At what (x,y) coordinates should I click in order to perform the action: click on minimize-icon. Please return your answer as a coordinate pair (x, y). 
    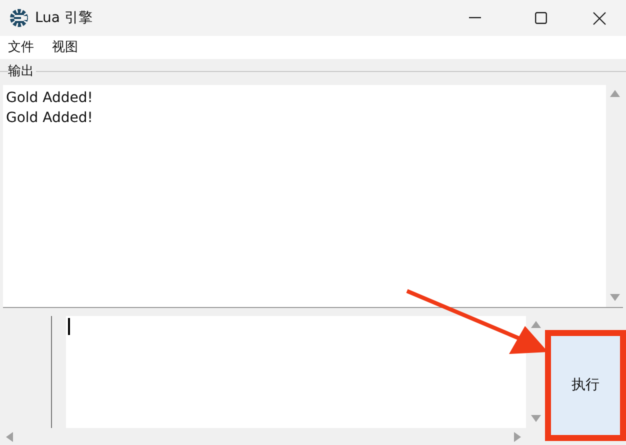
    Looking at the image, I should click on (475, 18).